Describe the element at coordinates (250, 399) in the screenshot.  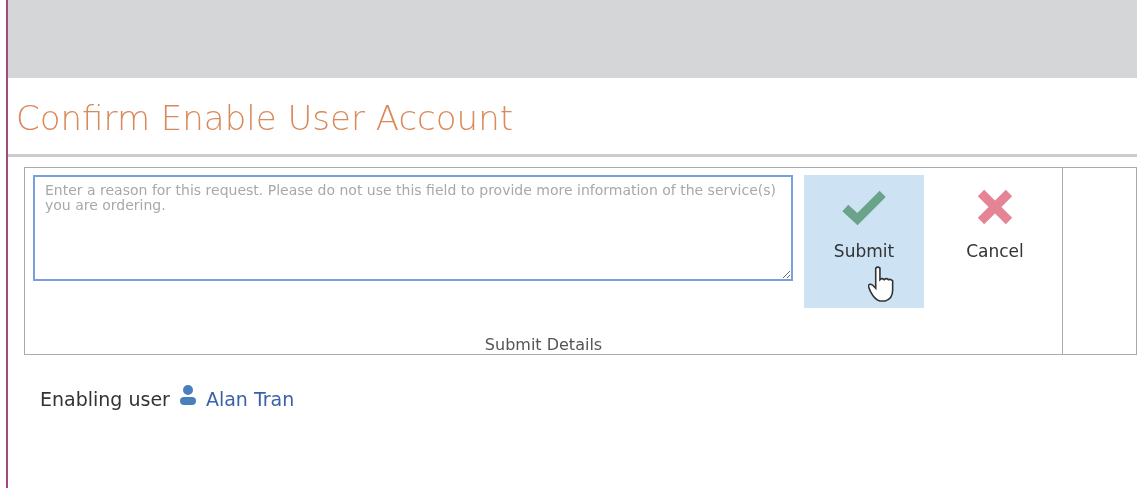
I see `user-link: Alan Tran` at that location.